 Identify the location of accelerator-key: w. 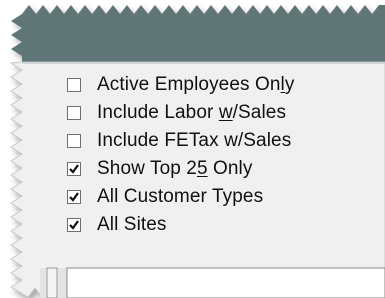
(225, 112).